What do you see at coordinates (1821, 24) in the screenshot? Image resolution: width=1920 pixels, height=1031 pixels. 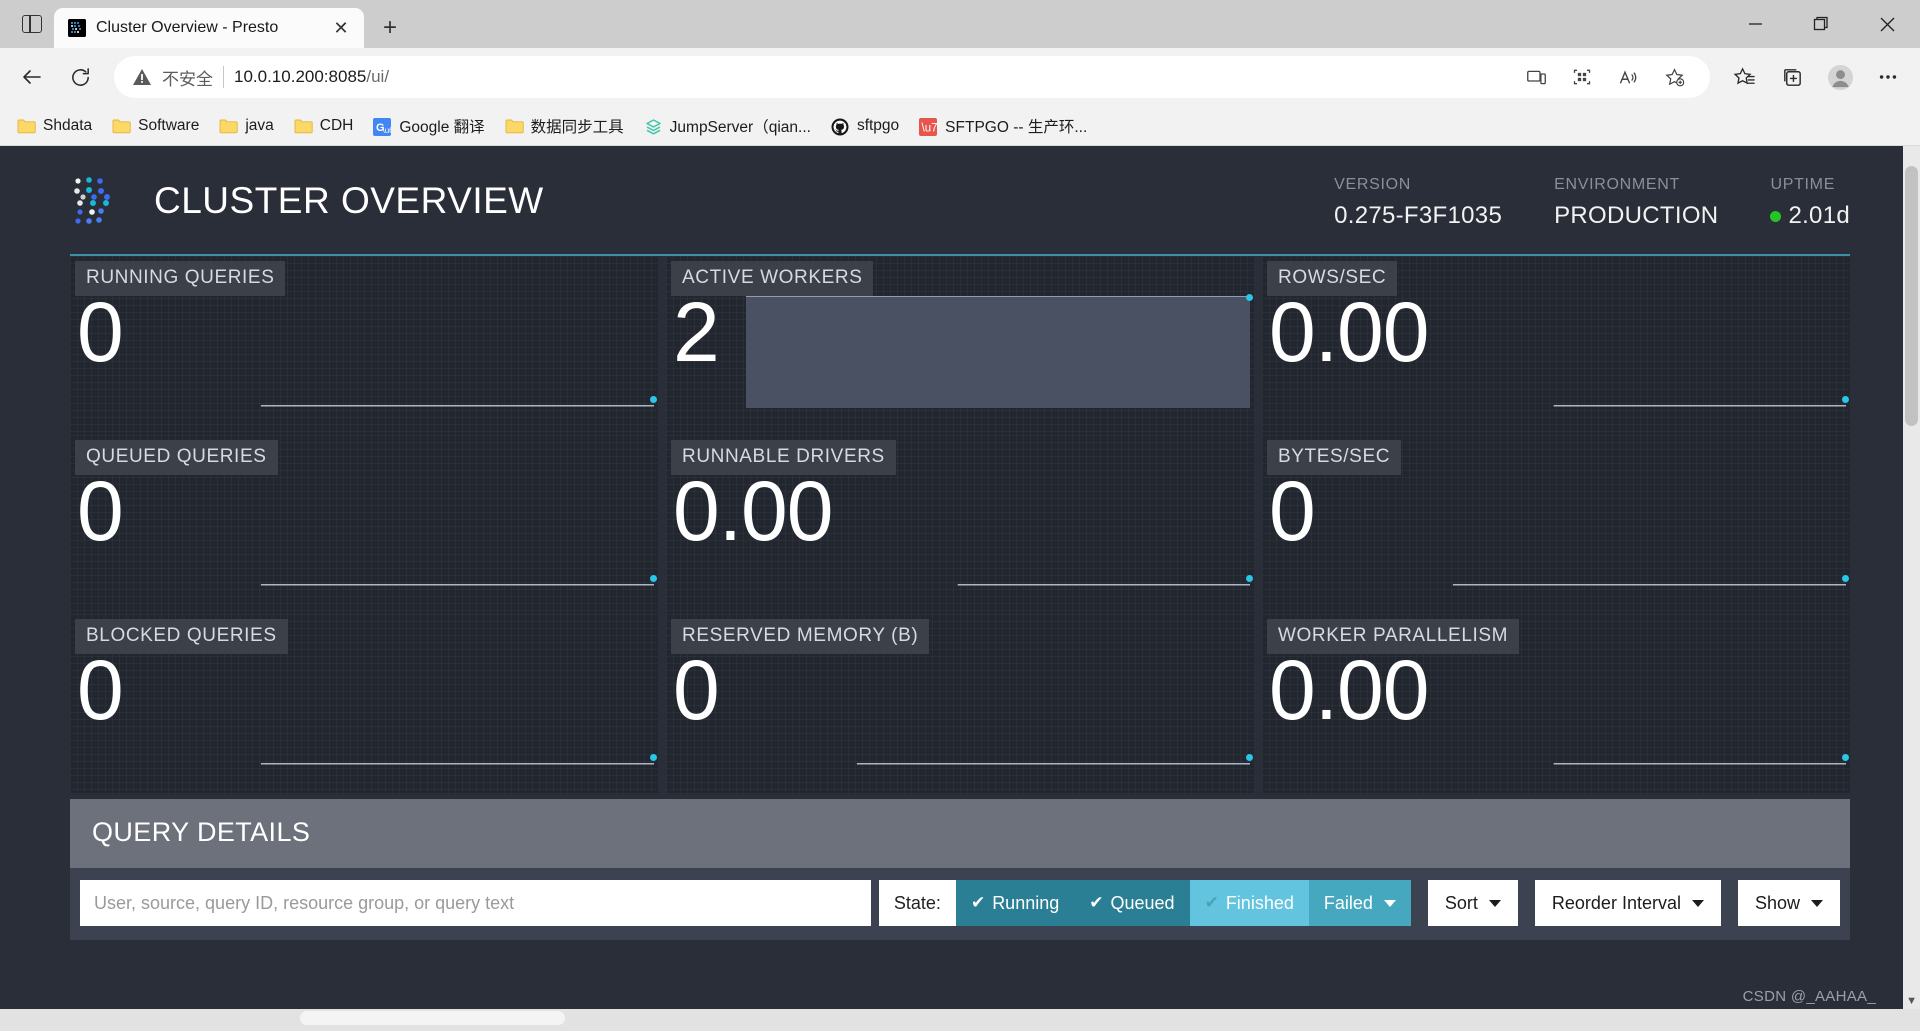 I see `maximize-button` at bounding box center [1821, 24].